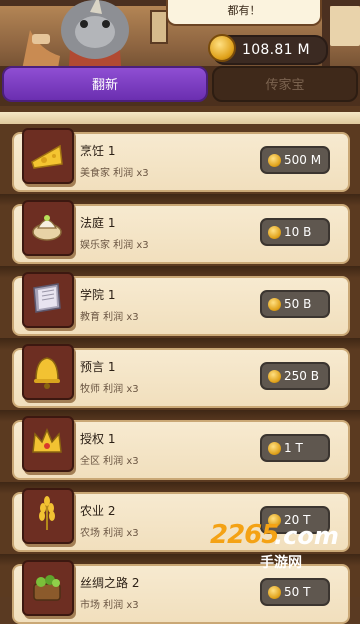 Image resolution: width=360 pixels, height=624 pixels. What do you see at coordinates (48, 156) in the screenshot?
I see `cheese-icon` at bounding box center [48, 156].